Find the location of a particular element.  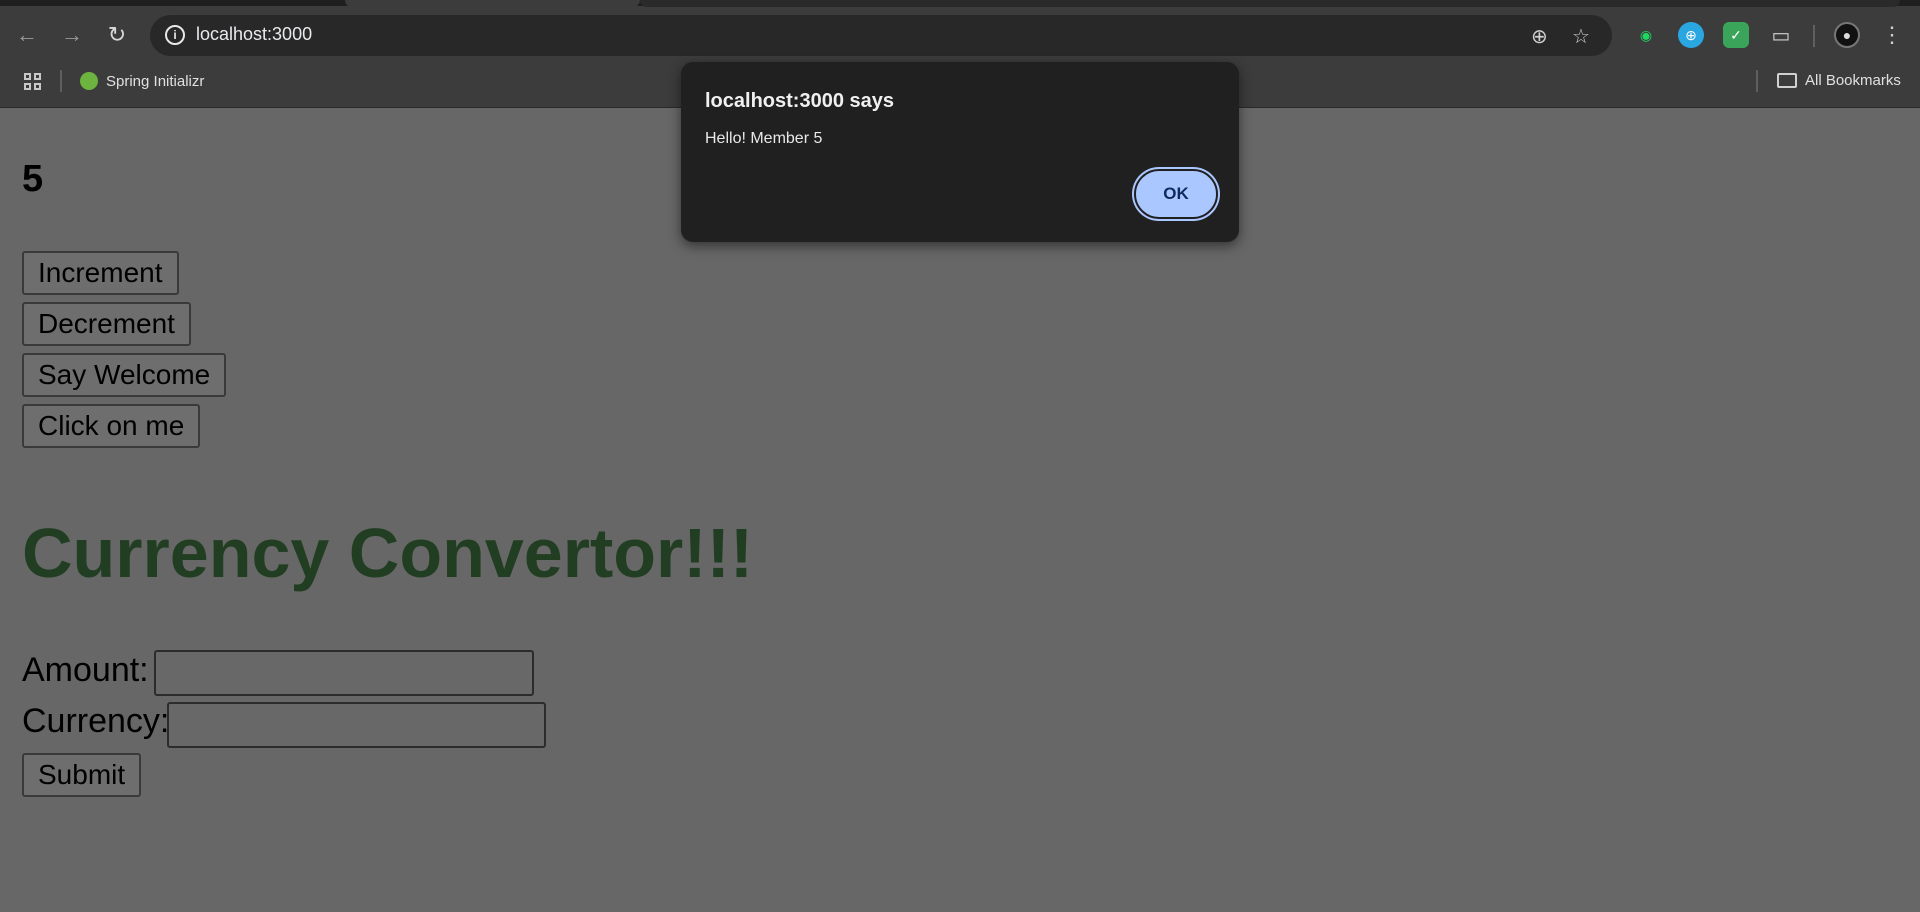

currency-input is located at coordinates (356, 725).